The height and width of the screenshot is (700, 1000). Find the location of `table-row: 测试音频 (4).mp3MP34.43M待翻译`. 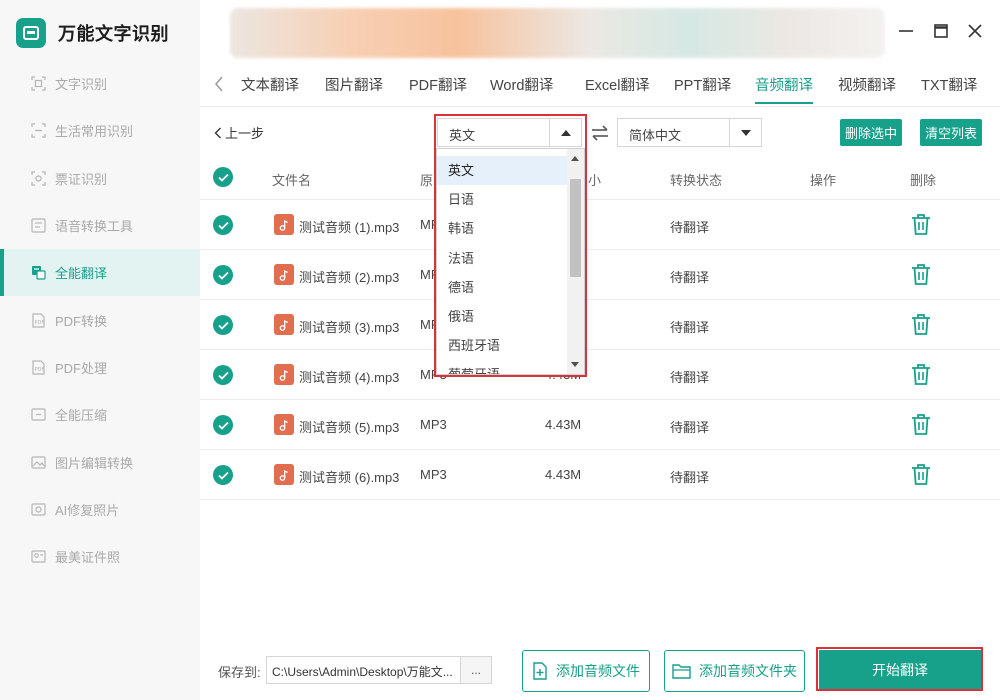

table-row: 测试音频 (4).mp3MP34.43M待翻译 is located at coordinates (600, 375).